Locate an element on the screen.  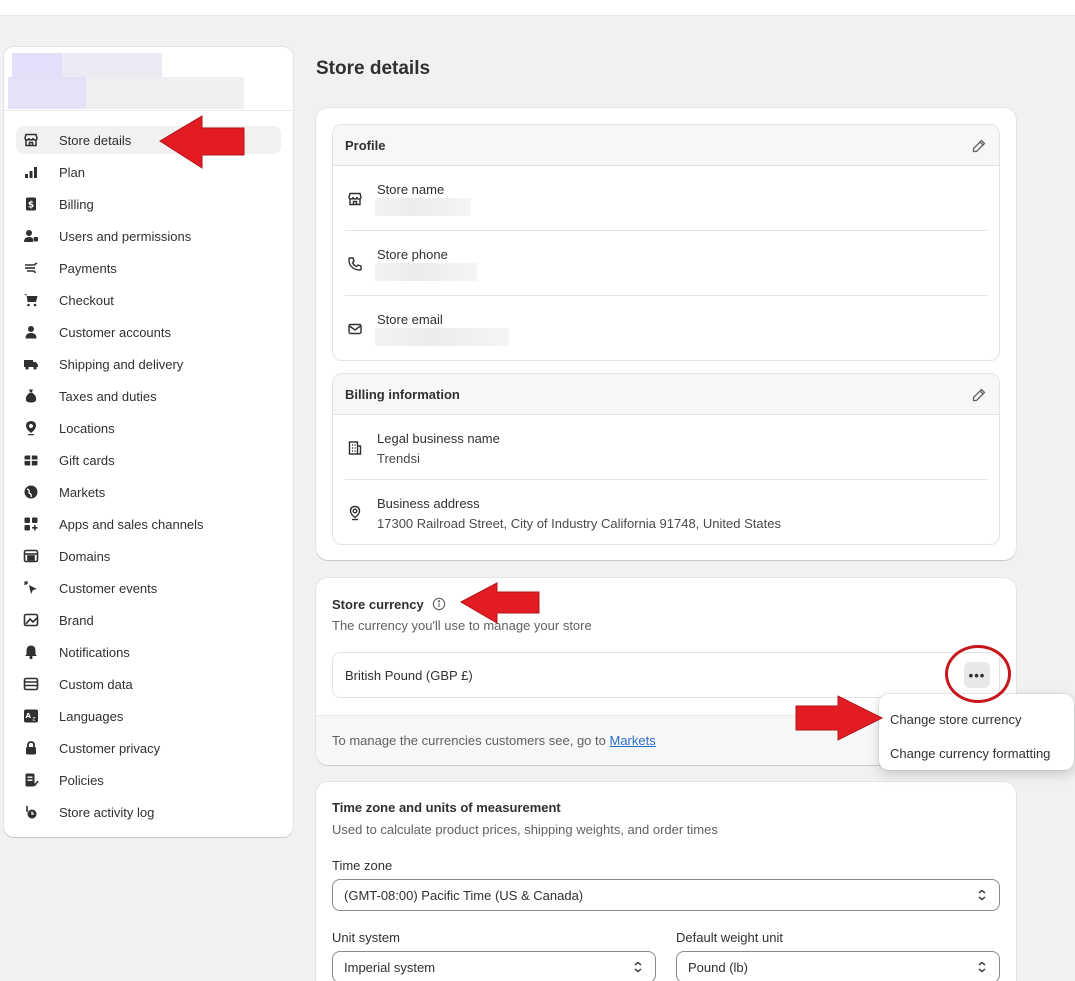
sidebar-item-label: Locations is located at coordinates (87, 428).